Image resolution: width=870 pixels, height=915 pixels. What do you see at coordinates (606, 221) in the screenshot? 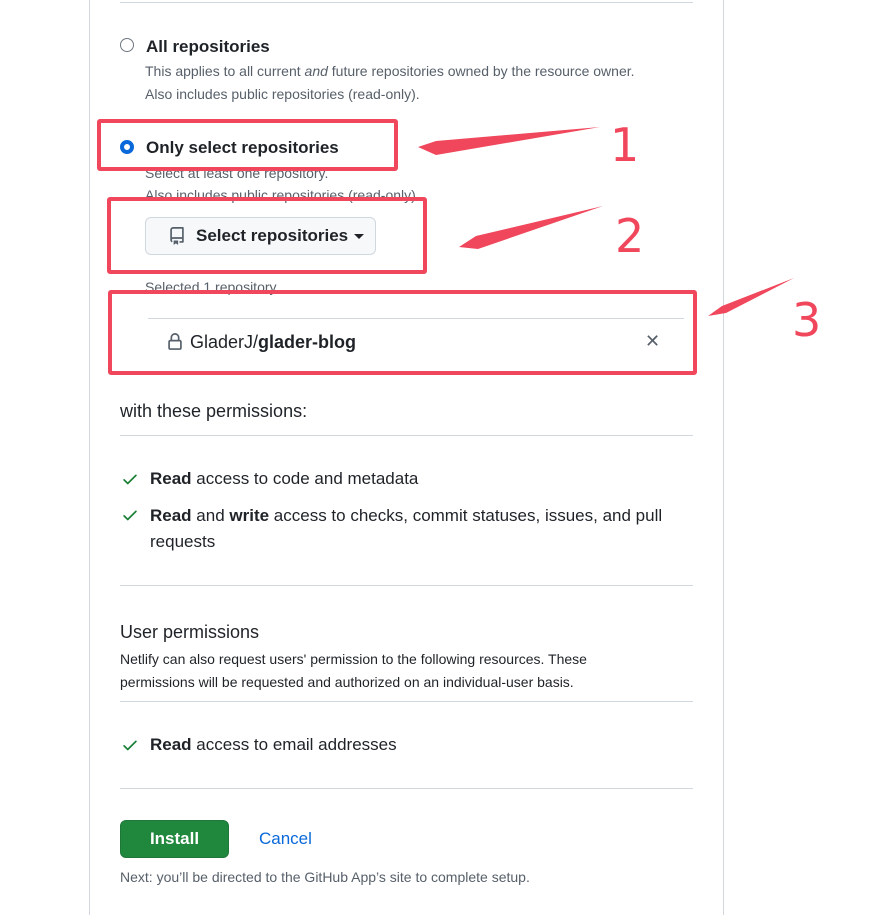
I see `annotation-arrows` at bounding box center [606, 221].